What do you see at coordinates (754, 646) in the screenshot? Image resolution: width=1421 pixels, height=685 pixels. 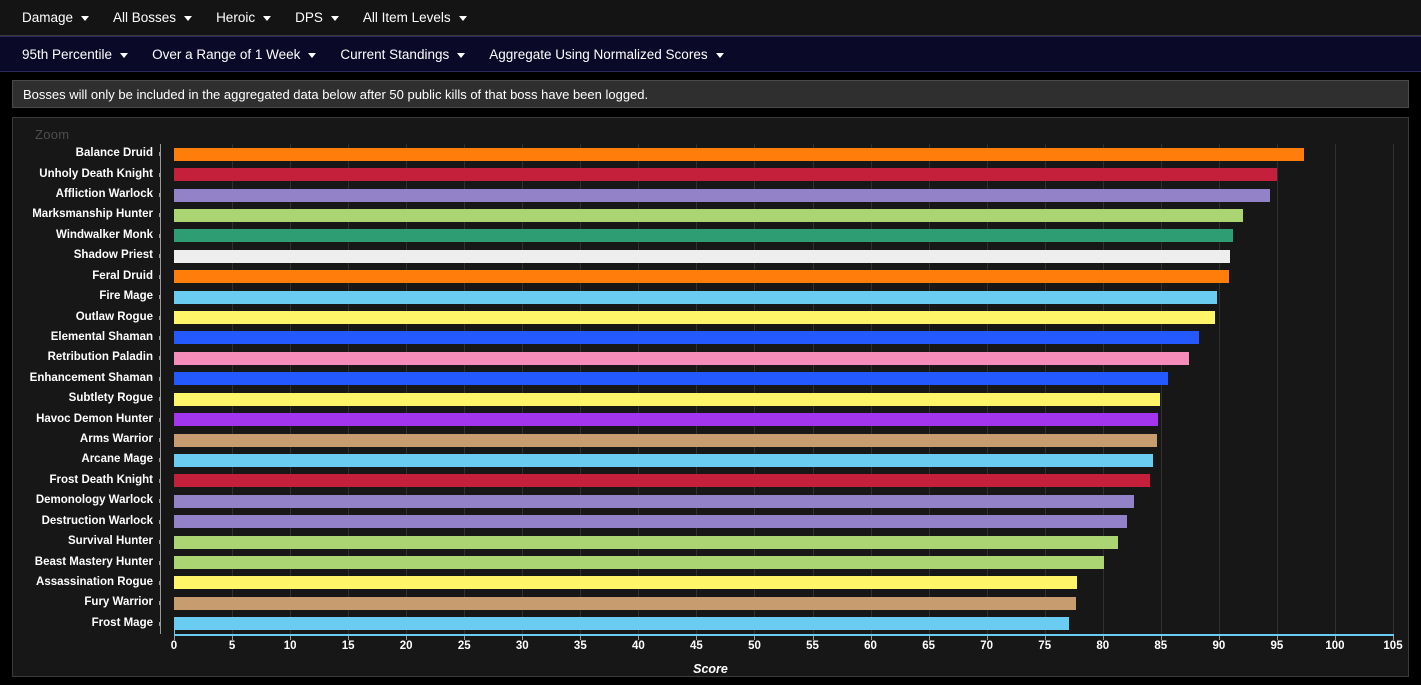 I see `x-axis-tick-label: 50` at bounding box center [754, 646].